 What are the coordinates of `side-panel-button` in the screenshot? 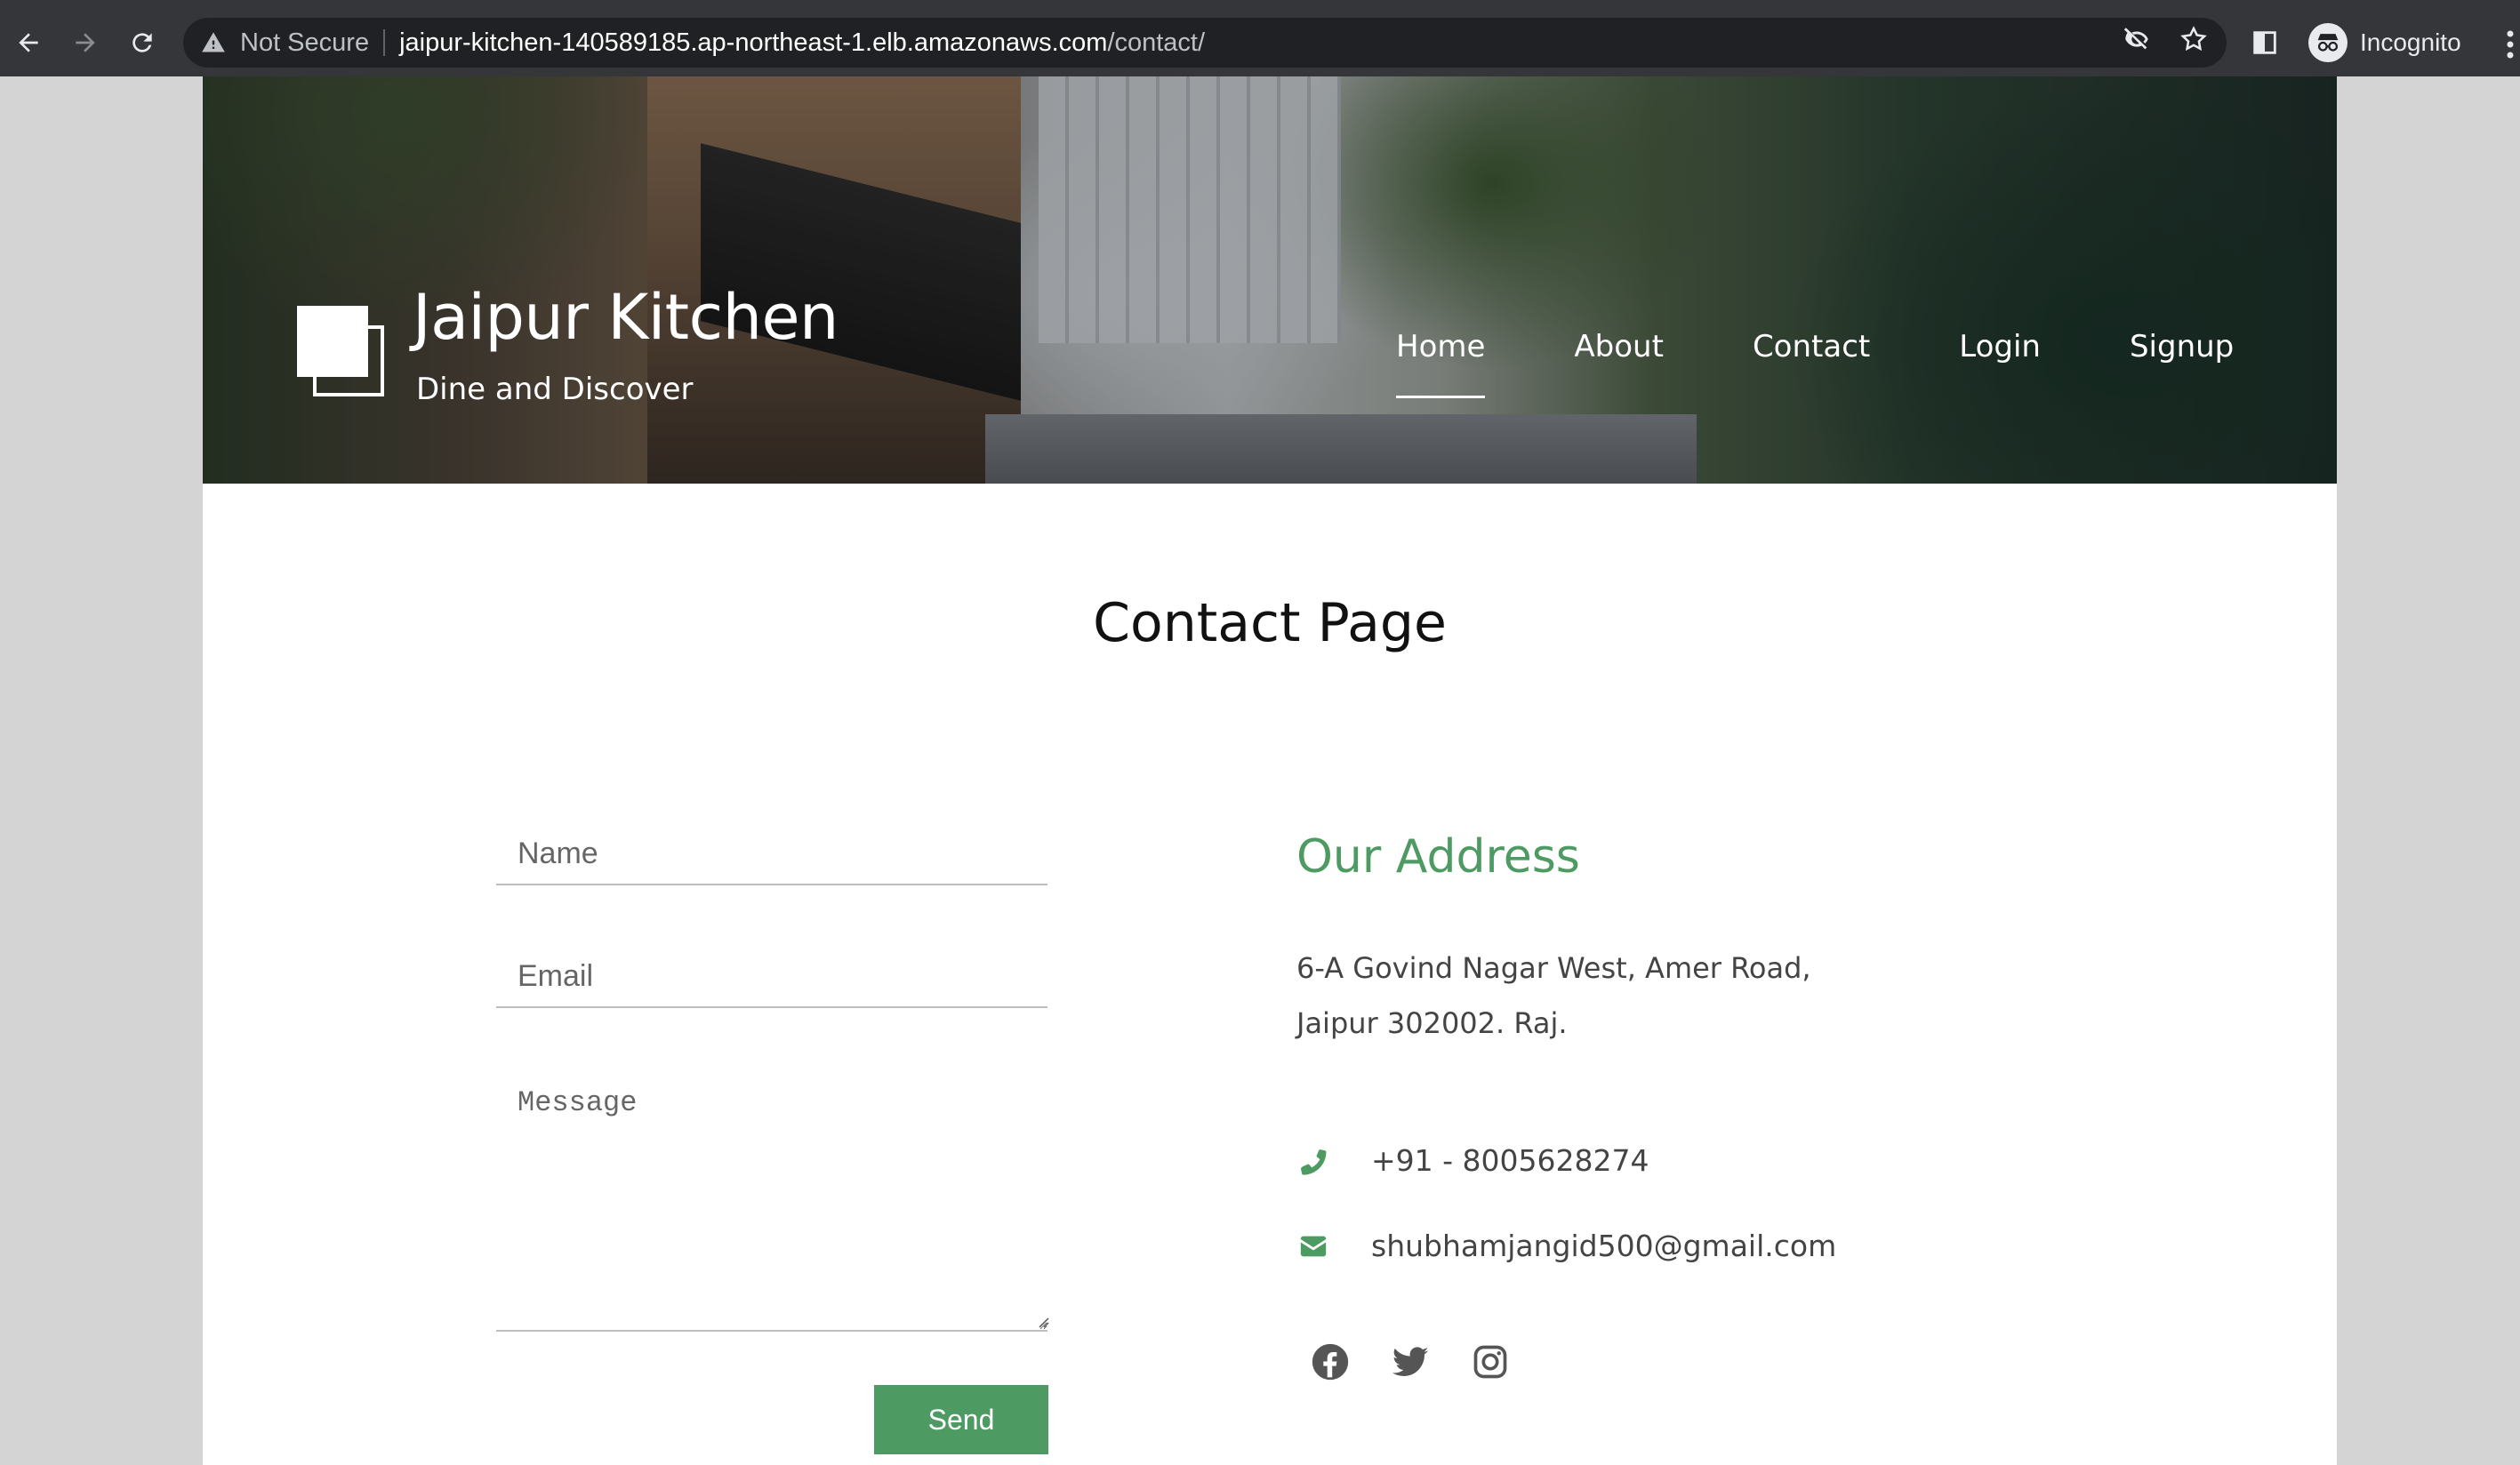 It's located at (2265, 43).